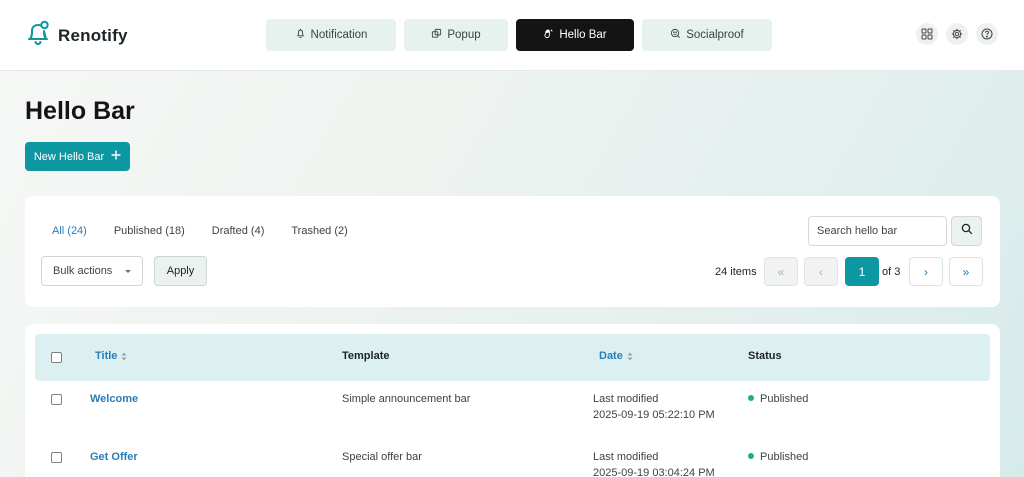 This screenshot has height=477, width=1024. I want to click on bulk-actions-select: Bulk actions, so click(92, 271).